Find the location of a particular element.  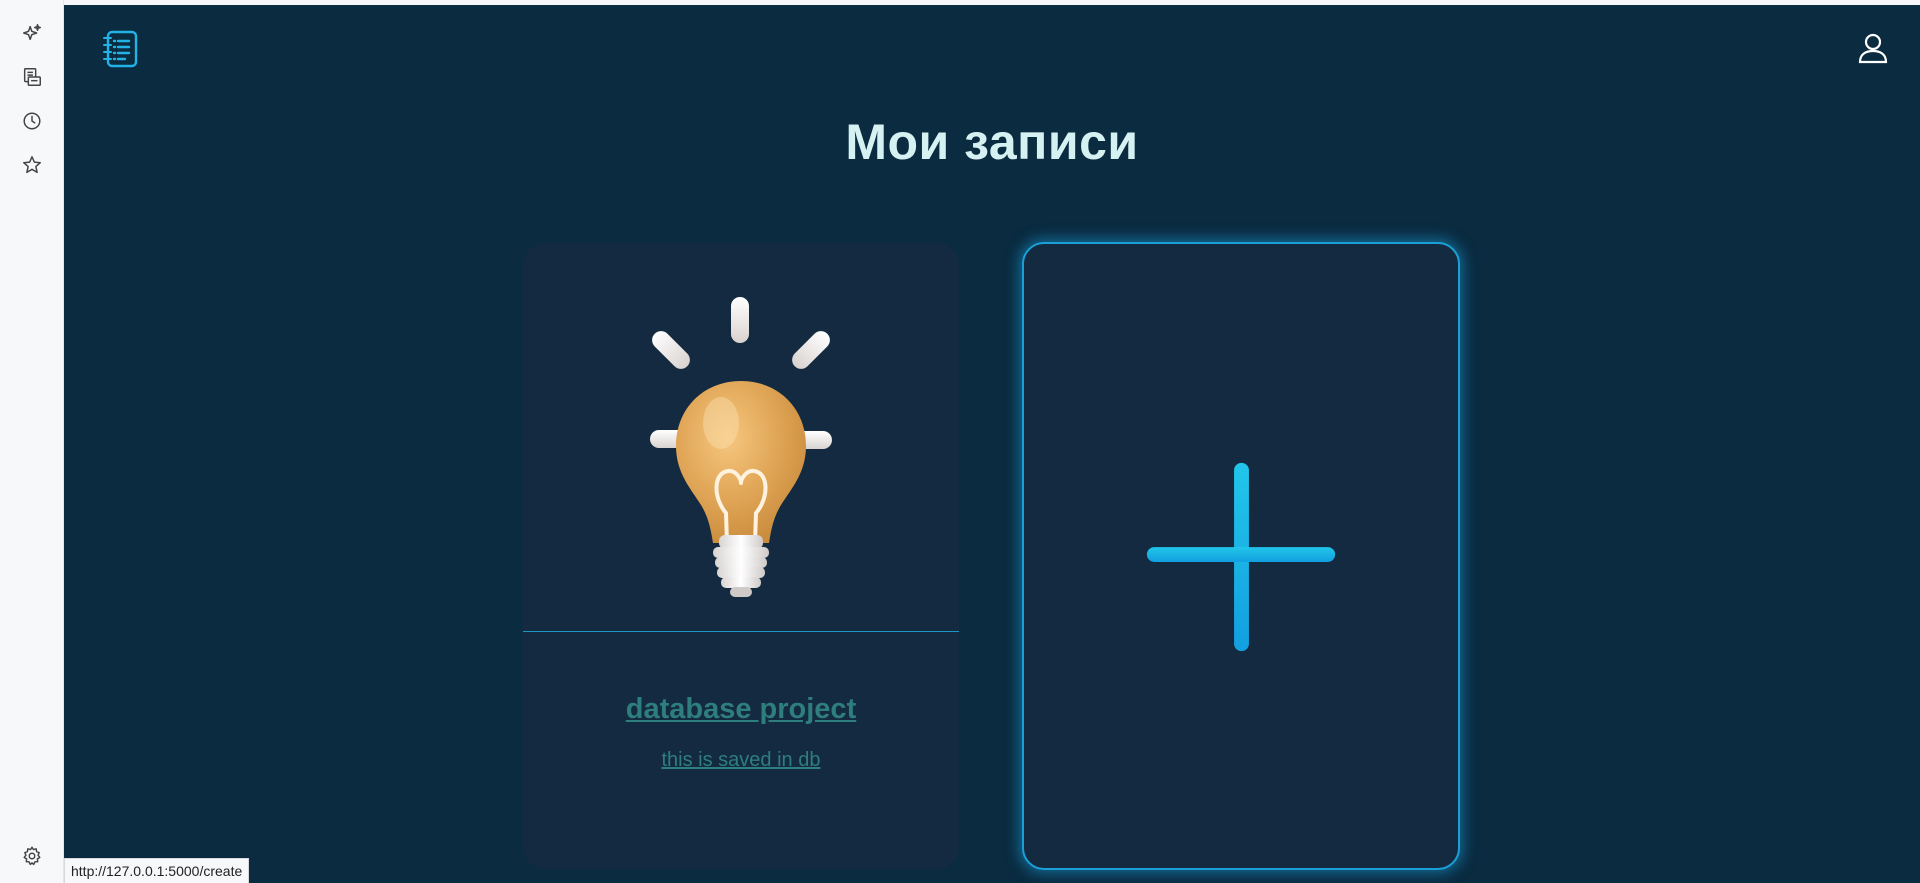

page-title: Мои записи is located at coordinates (992, 142).